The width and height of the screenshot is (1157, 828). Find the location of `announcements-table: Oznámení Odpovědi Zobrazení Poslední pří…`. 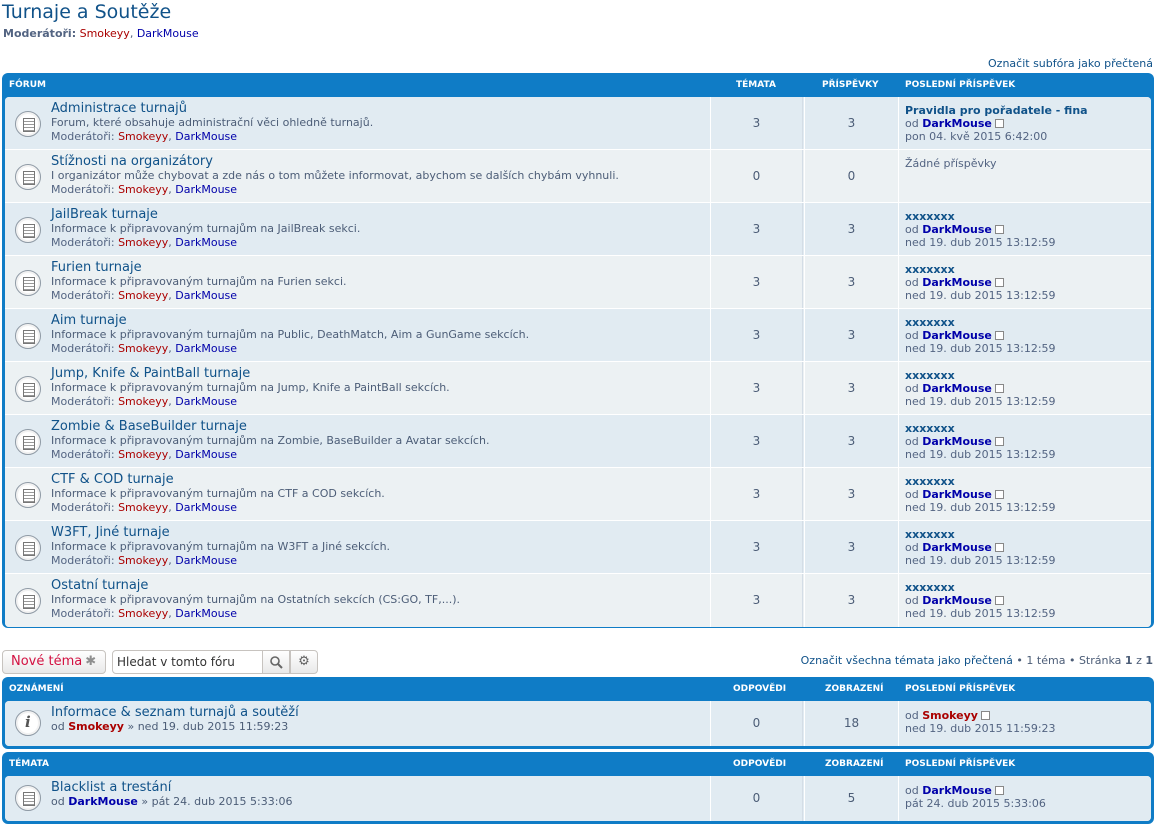

announcements-table: Oznámení Odpovědi Zobrazení Poslední pří… is located at coordinates (578, 713).